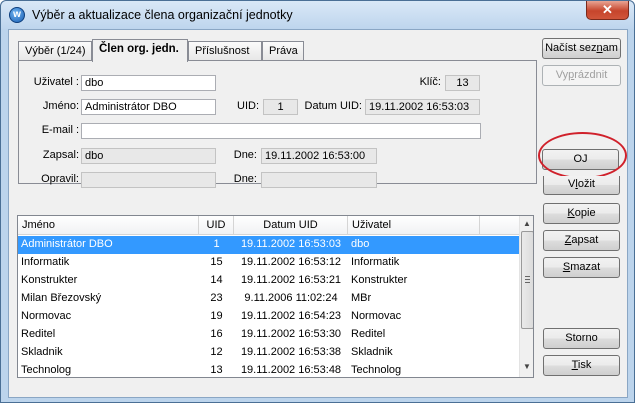 Image resolution: width=635 pixels, height=403 pixels. I want to click on cell-jmeno: Skladnik, so click(42, 352).